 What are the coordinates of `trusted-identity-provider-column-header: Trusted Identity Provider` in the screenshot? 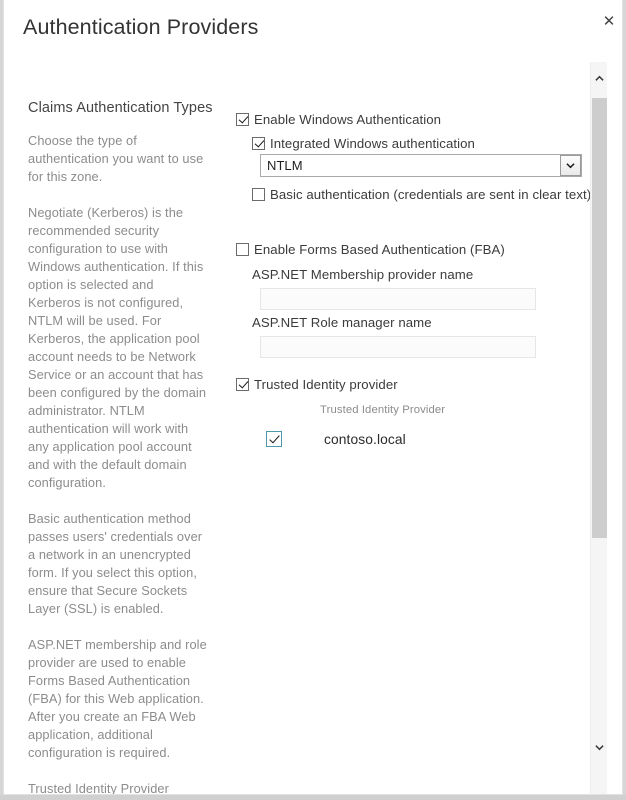 It's located at (383, 410).